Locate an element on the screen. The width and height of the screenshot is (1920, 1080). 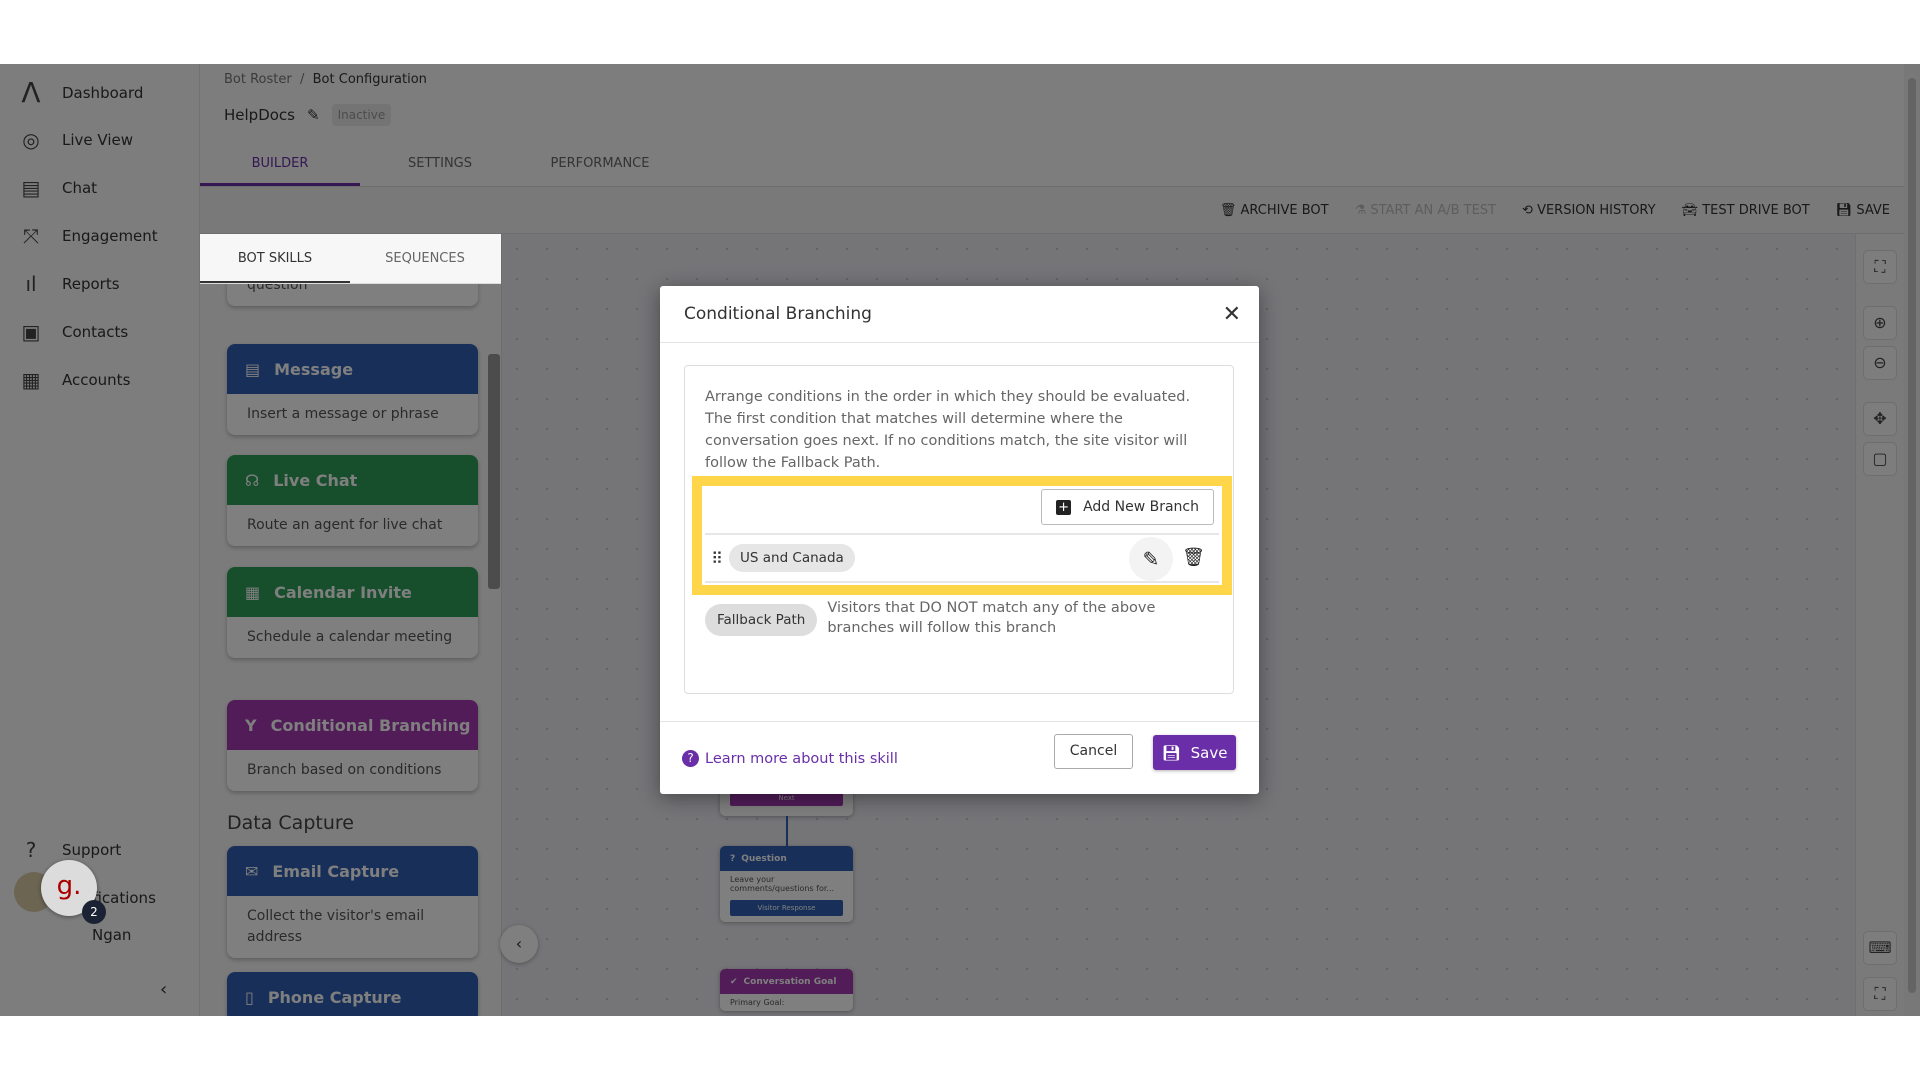
learn-more-link: ? Learn more about this skill is located at coordinates (790, 758).